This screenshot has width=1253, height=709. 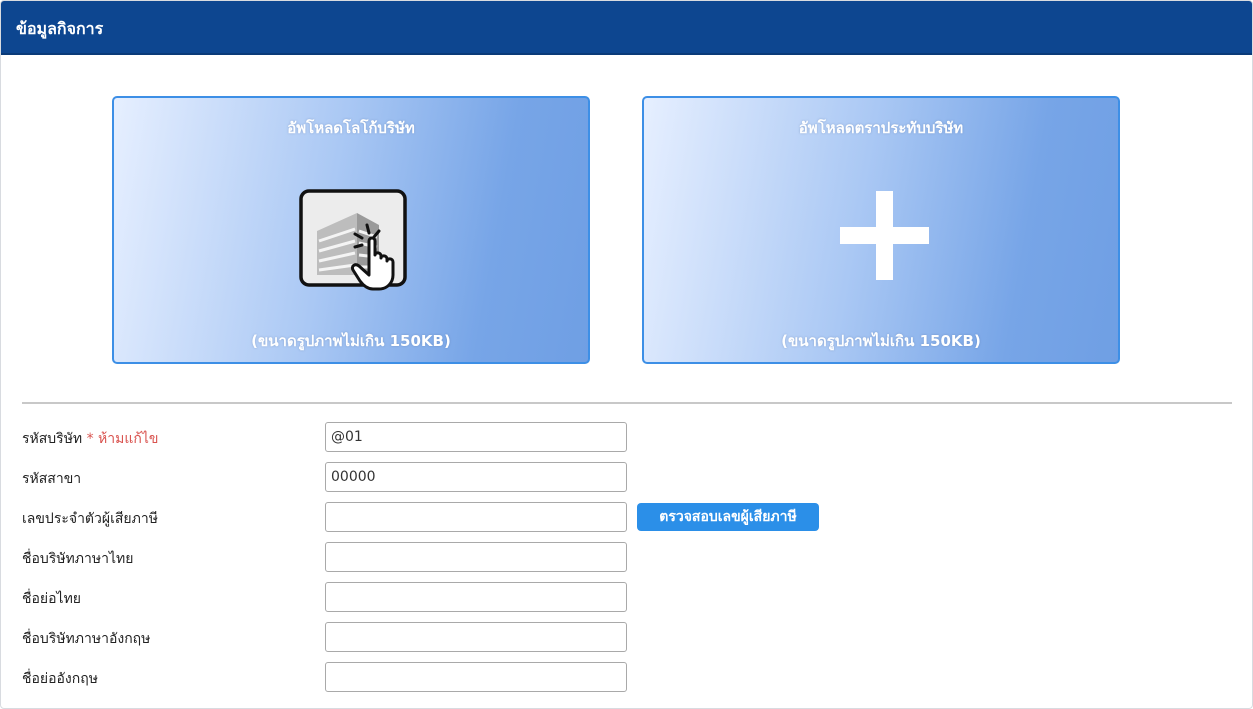 I want to click on company-code-label-text: รหัสบริษัท, so click(x=52, y=439).